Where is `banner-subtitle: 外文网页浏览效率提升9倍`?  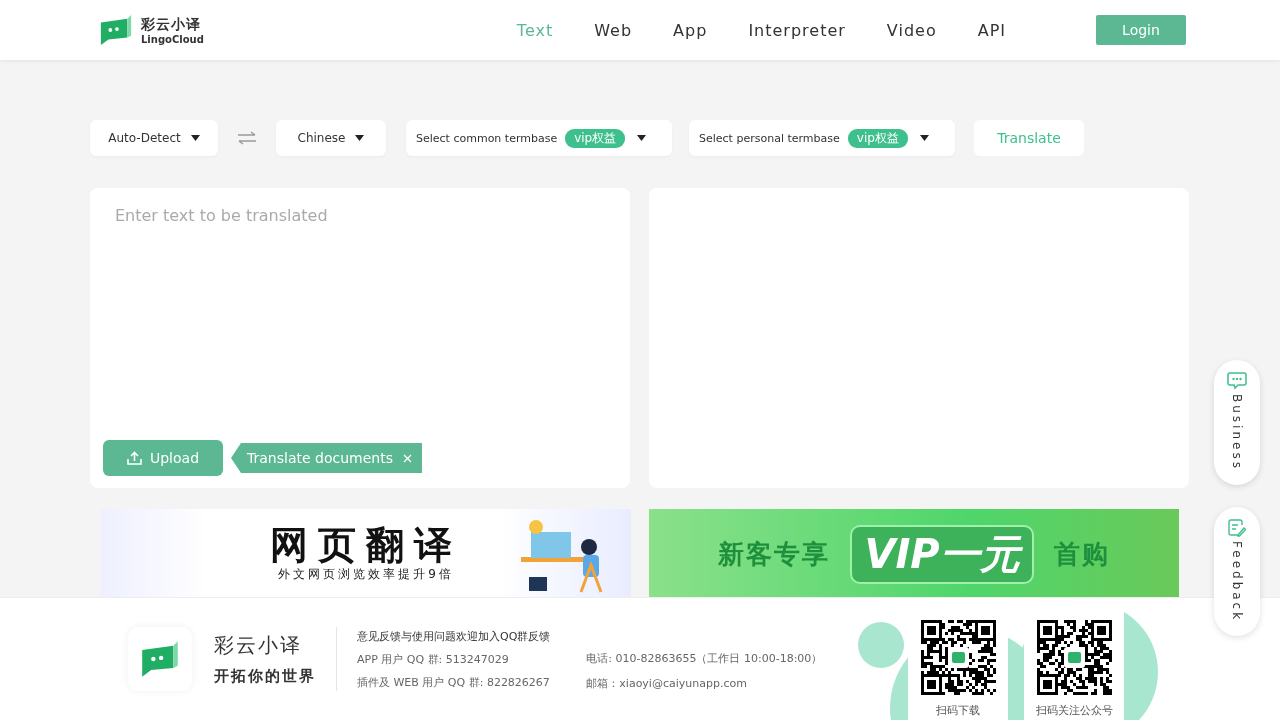 banner-subtitle: 外文网页浏览效率提升9倍 is located at coordinates (366, 575).